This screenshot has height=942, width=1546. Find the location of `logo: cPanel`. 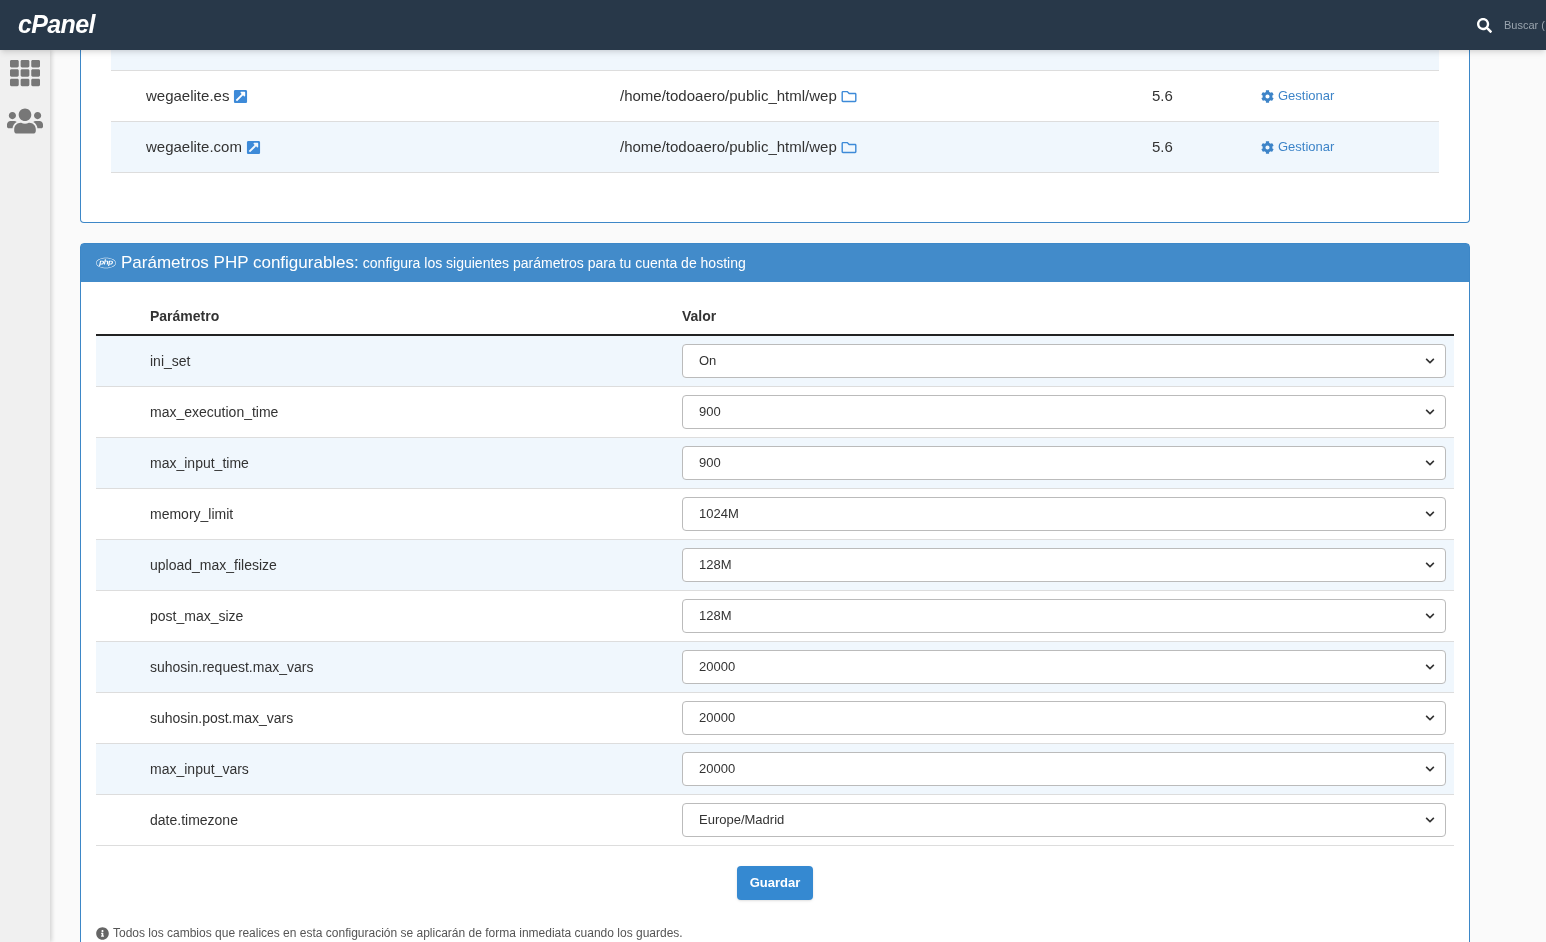

logo: cPanel is located at coordinates (56, 25).